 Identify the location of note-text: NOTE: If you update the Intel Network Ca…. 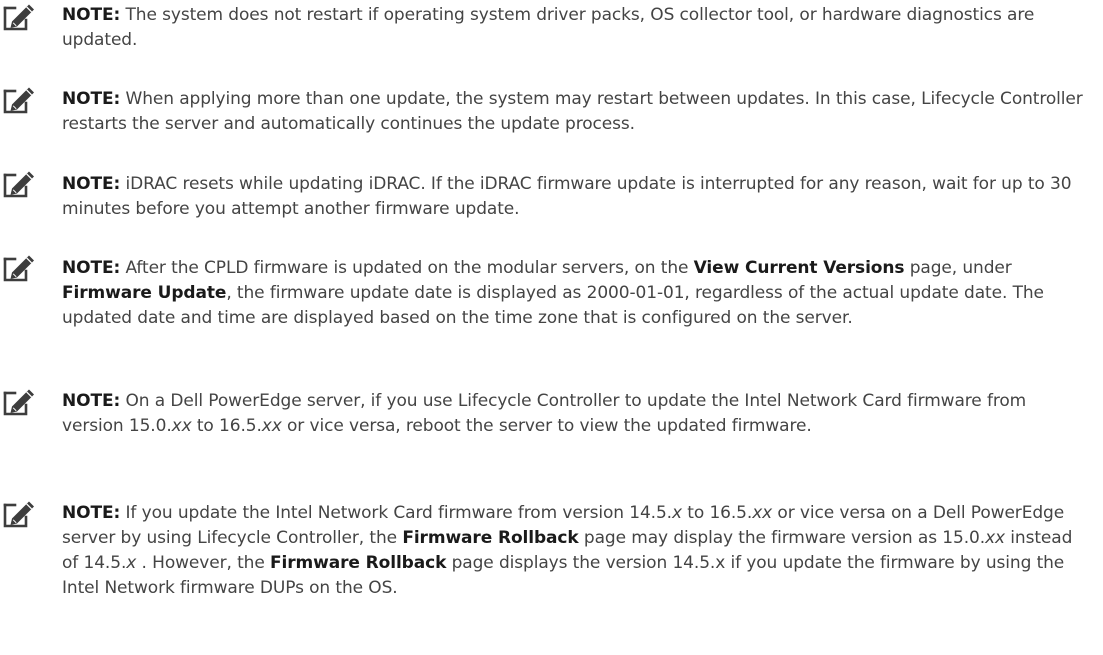
(577, 551).